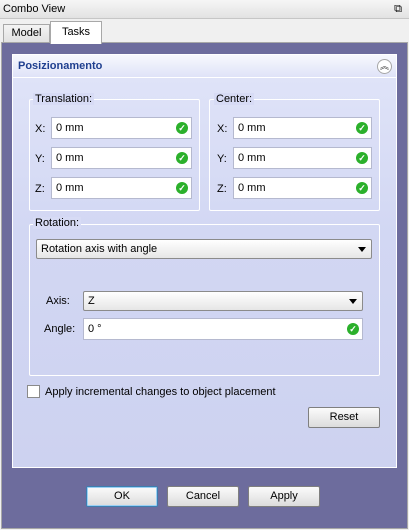 The width and height of the screenshot is (409, 530). Describe the element at coordinates (70, 128) in the screenshot. I see `translation-x-value: 0 mm` at that location.